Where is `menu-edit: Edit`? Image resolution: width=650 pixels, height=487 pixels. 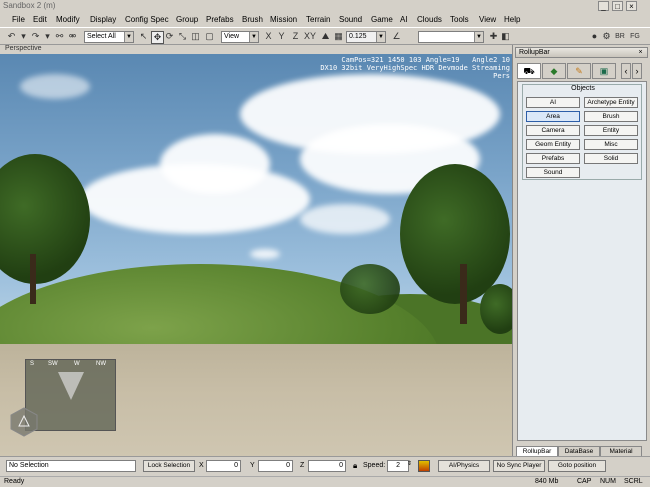 menu-edit: Edit is located at coordinates (40, 19).